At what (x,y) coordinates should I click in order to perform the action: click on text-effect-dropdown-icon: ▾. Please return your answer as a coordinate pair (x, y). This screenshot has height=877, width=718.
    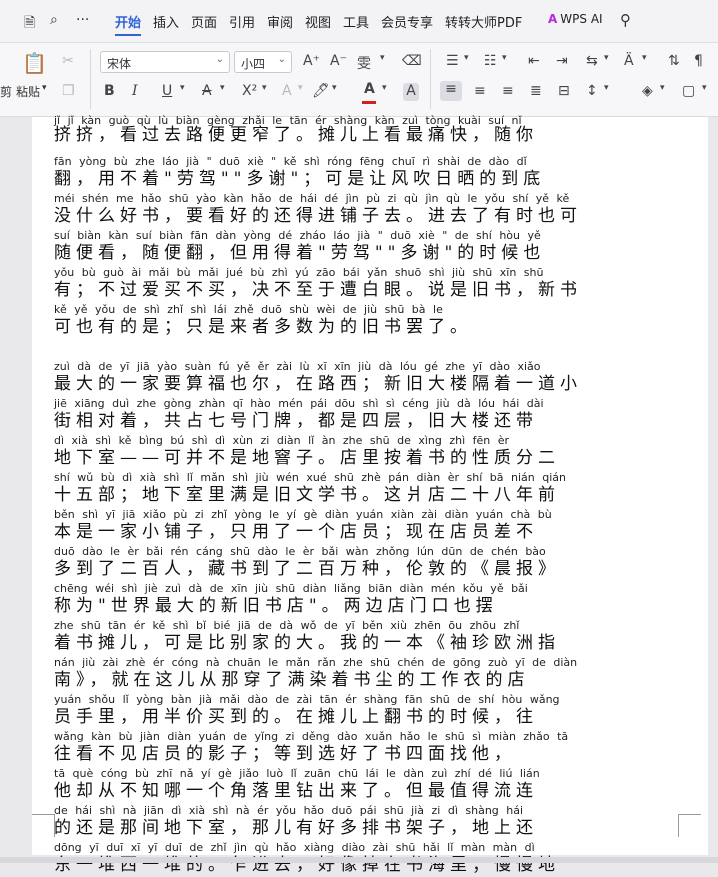
    Looking at the image, I should click on (300, 88).